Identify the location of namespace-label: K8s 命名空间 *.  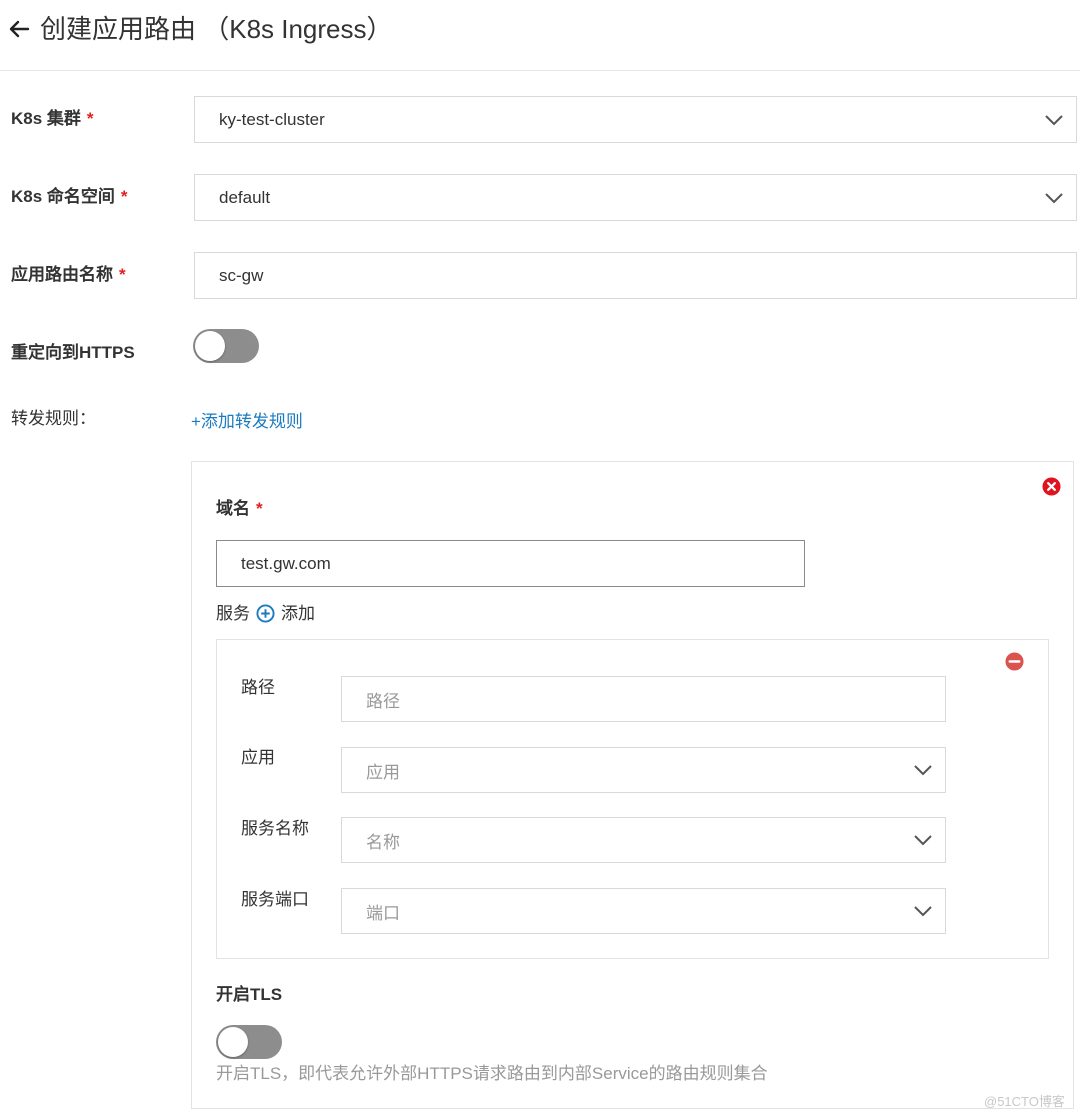
(69, 197).